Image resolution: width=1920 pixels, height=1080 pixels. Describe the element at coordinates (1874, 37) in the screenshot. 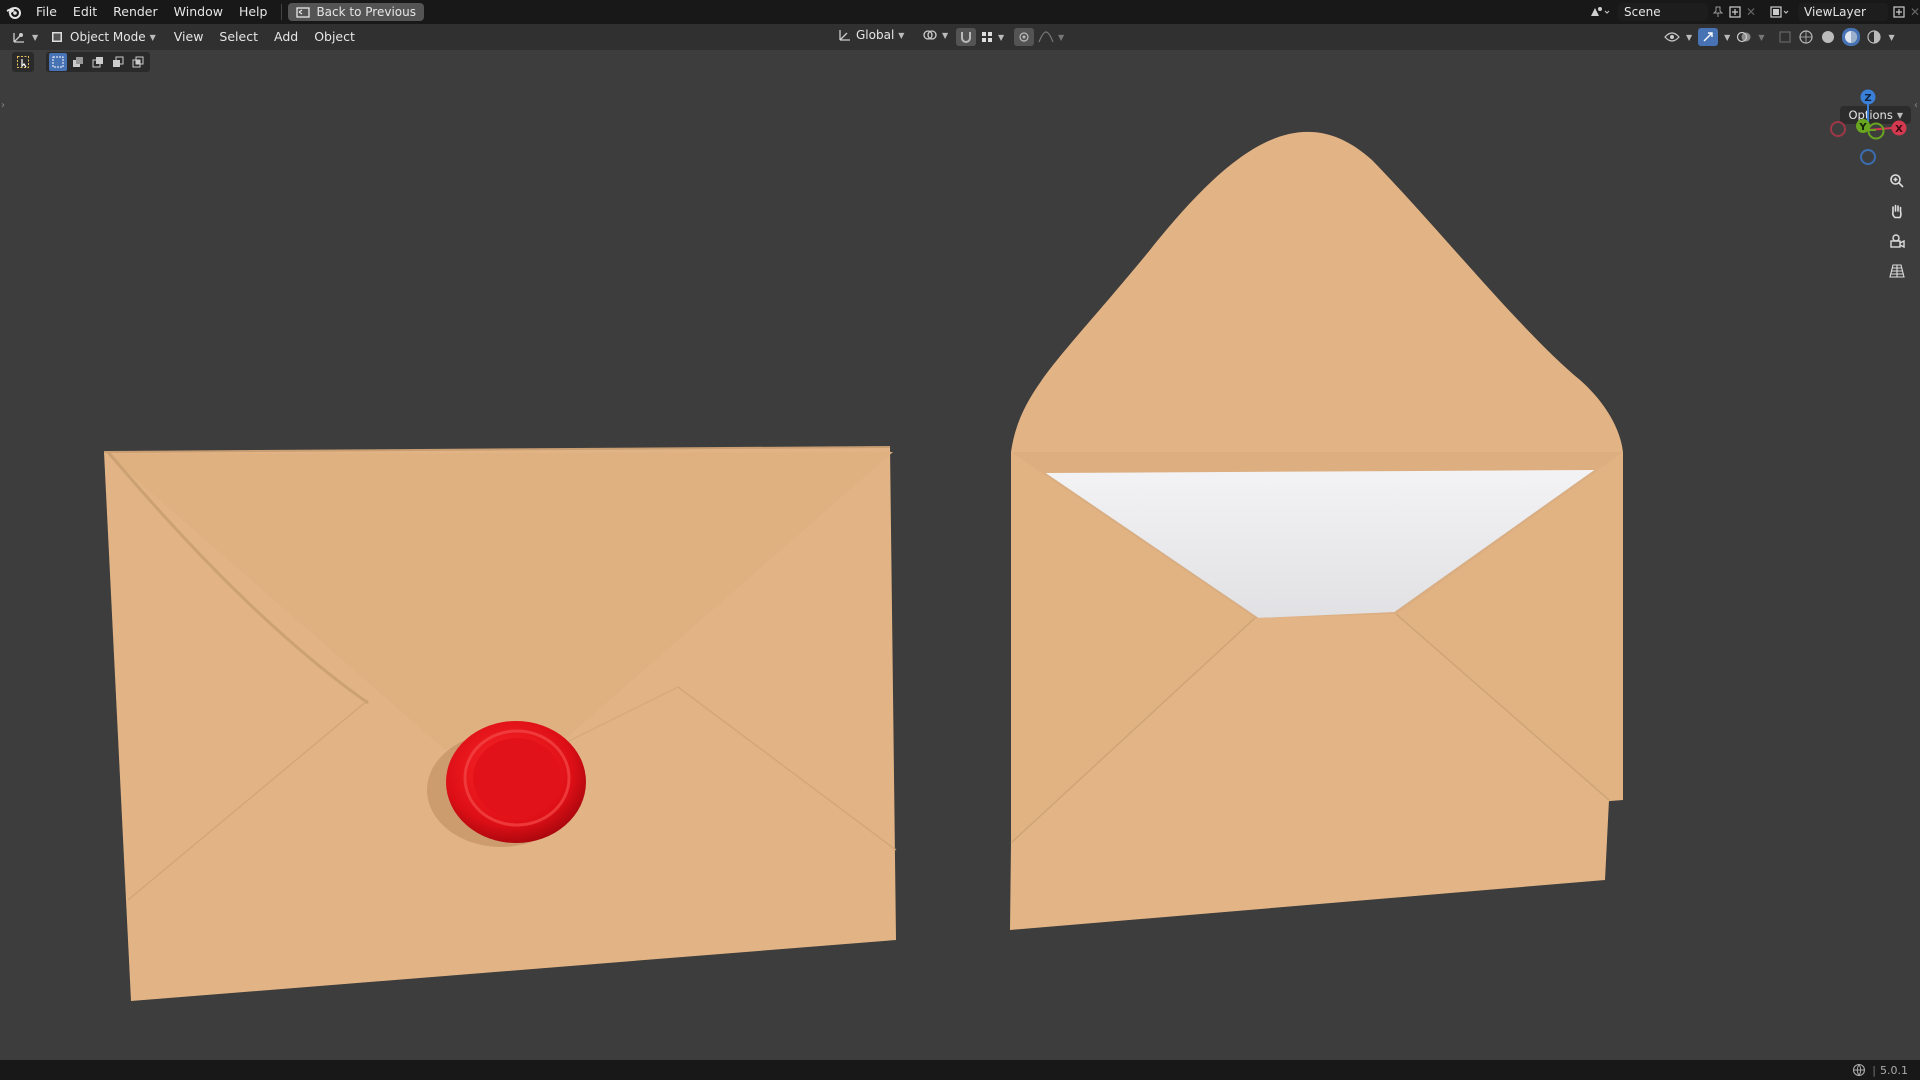

I see `rendered-shading-icon` at that location.